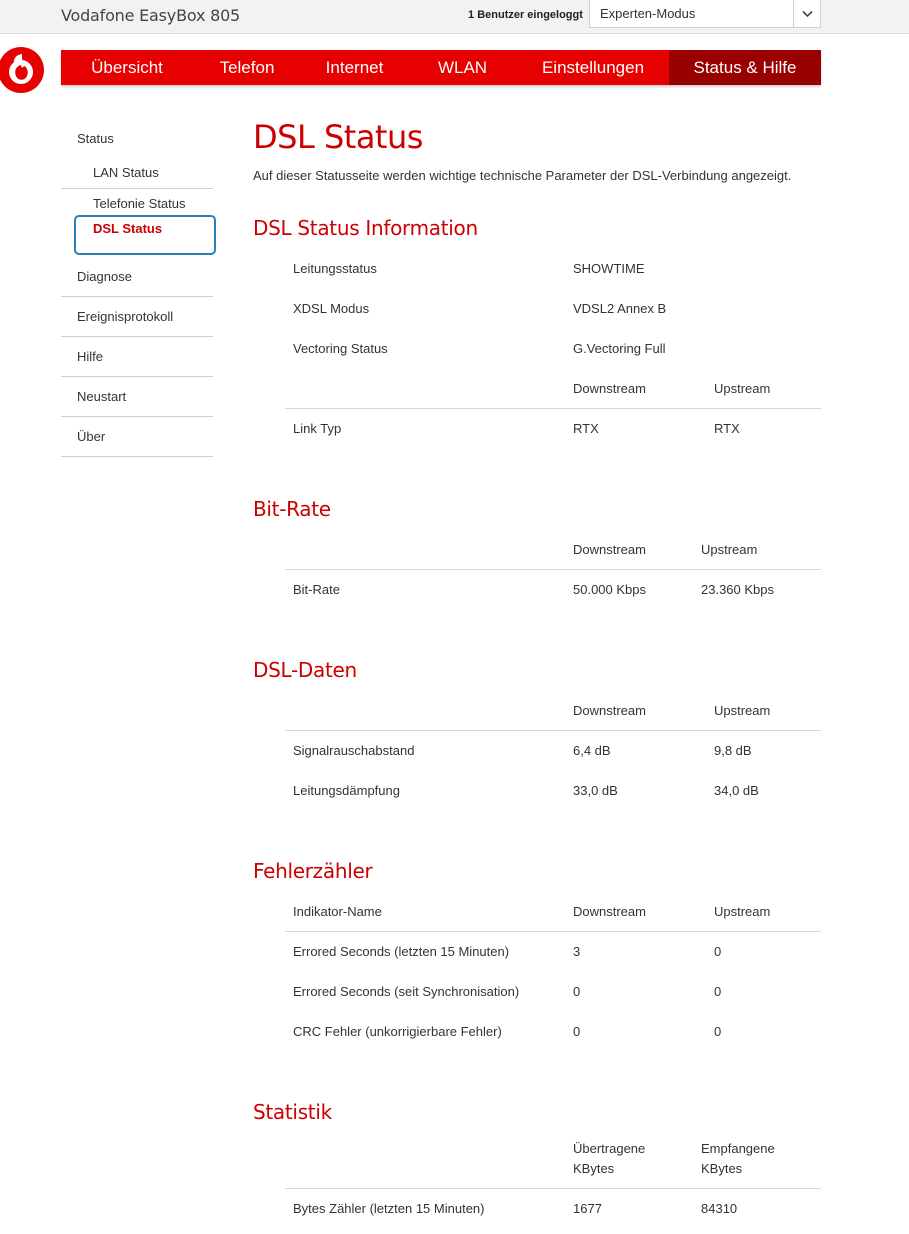 This screenshot has width=909, height=1234. What do you see at coordinates (305, 670) in the screenshot?
I see `section-title-dsldata: DSL-Daten` at bounding box center [305, 670].